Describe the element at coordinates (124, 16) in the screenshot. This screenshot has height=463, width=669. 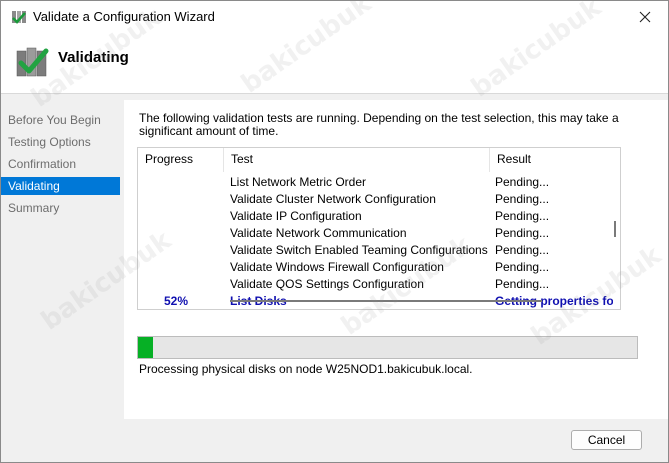
I see `window-title: Validate a Configuration Wizard` at that location.